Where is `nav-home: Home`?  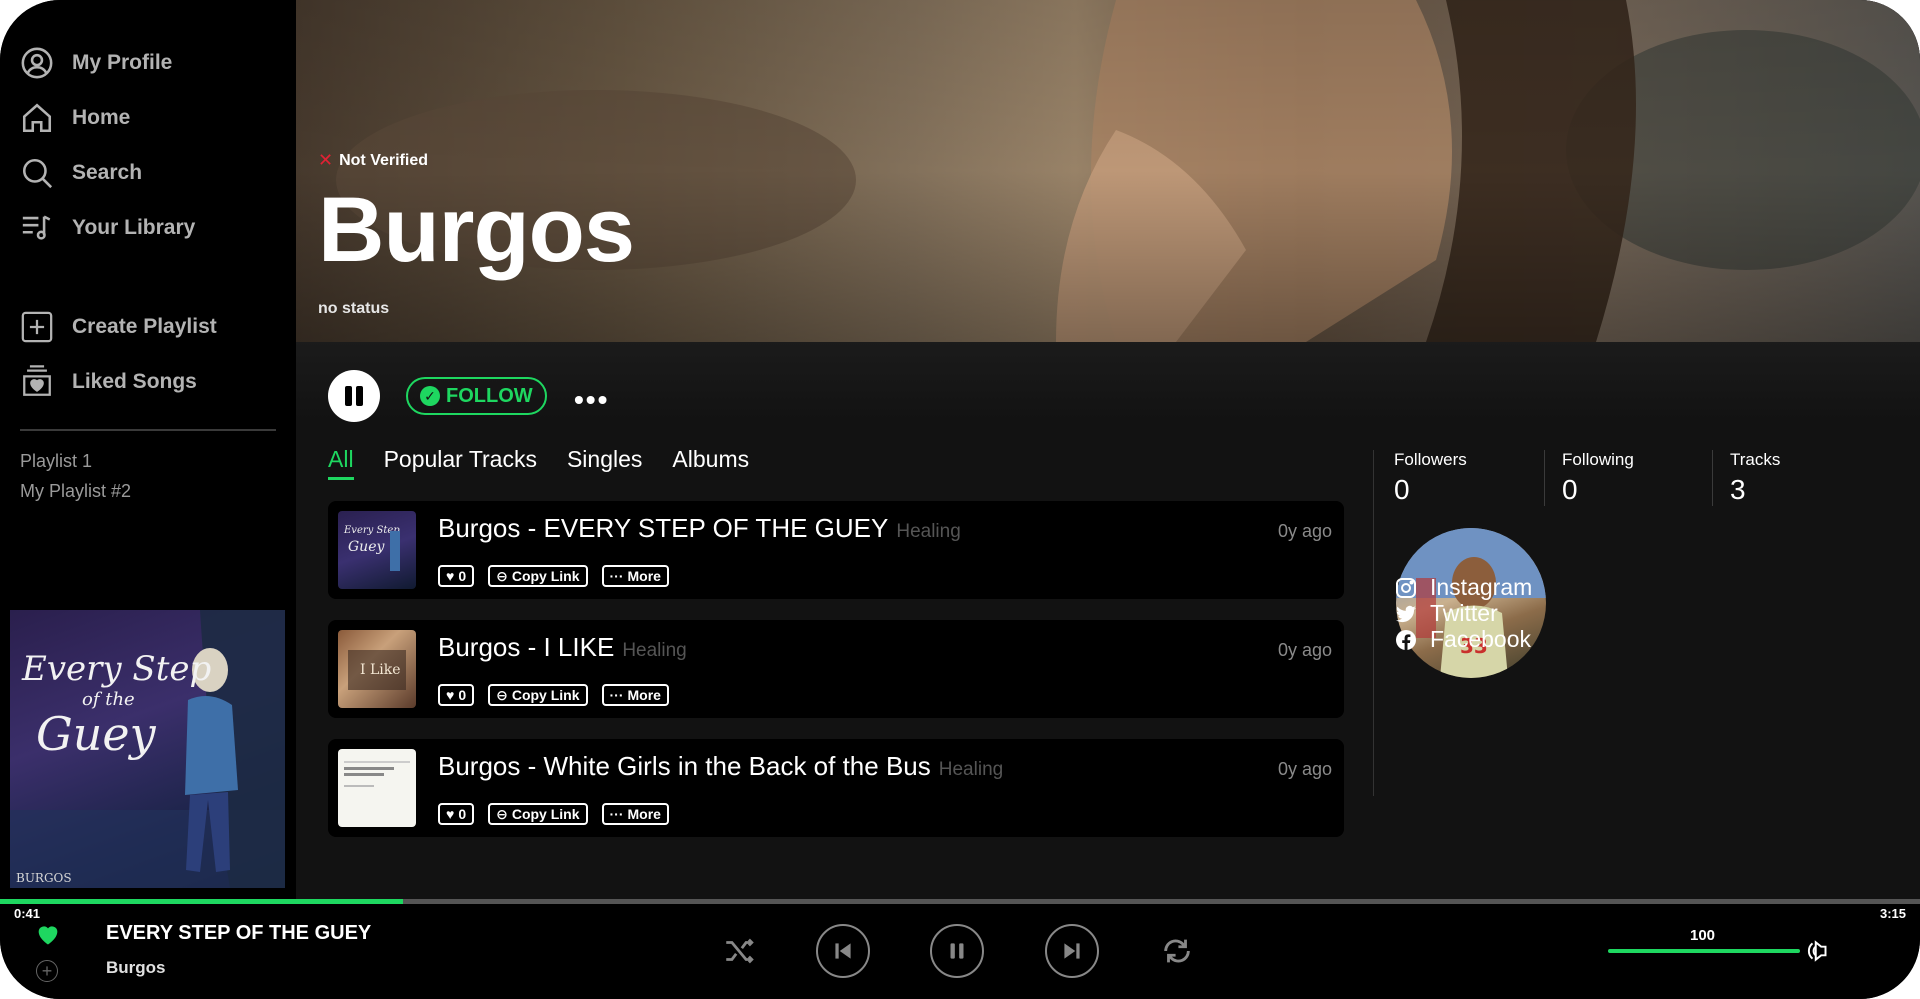
nav-home: Home is located at coordinates (75, 118).